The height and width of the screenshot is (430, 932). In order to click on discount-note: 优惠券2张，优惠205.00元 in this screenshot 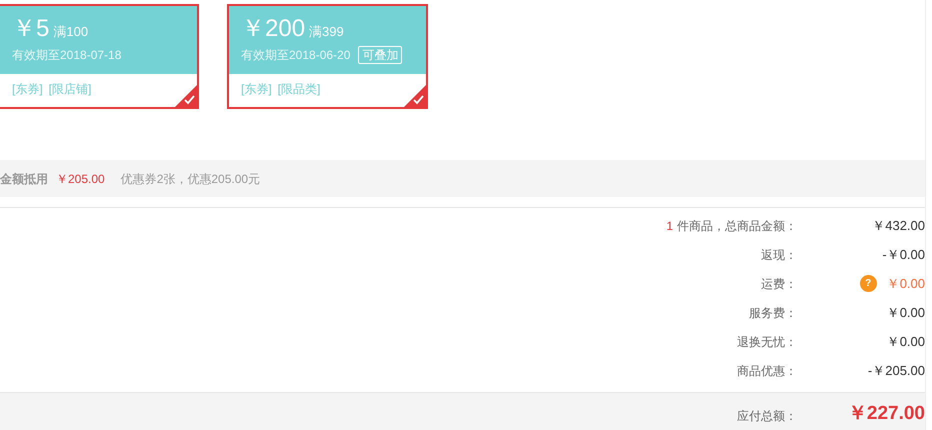, I will do `click(190, 179)`.